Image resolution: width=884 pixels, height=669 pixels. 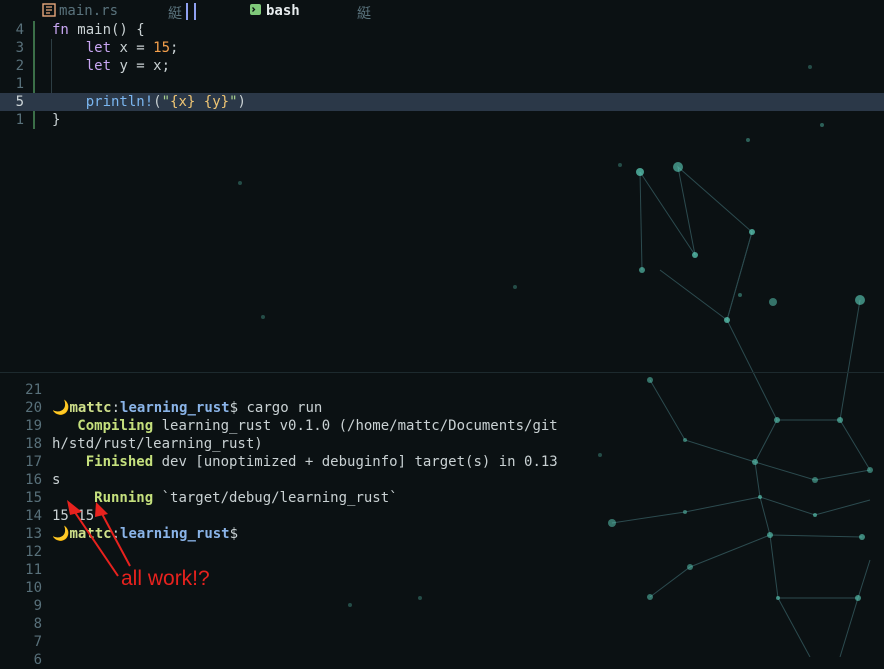 What do you see at coordinates (283, 11) in the screenshot?
I see `tab-bash-label: bash` at bounding box center [283, 11].